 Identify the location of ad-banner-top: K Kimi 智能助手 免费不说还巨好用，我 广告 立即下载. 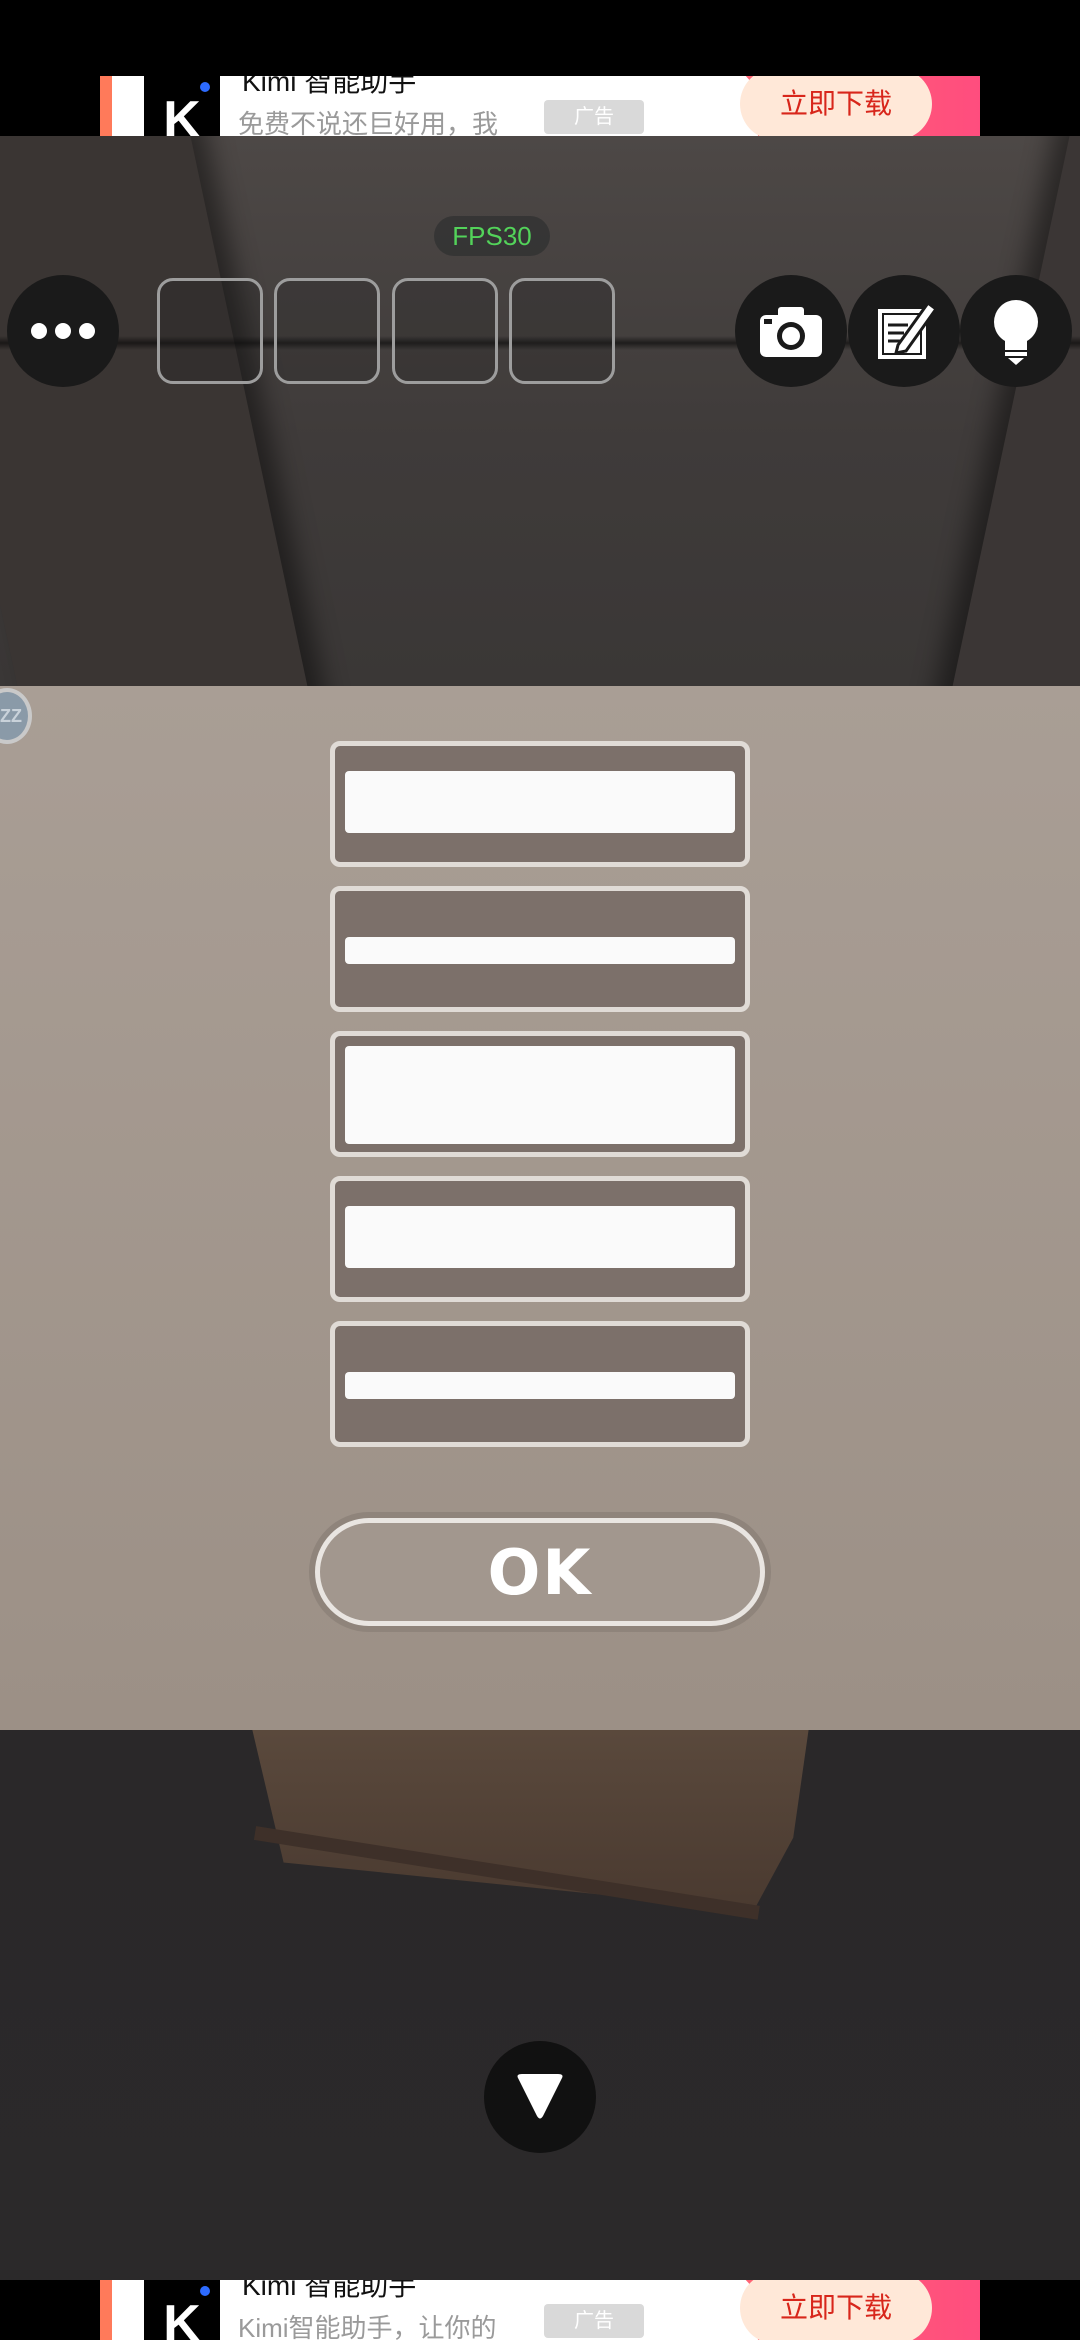
(540, 106).